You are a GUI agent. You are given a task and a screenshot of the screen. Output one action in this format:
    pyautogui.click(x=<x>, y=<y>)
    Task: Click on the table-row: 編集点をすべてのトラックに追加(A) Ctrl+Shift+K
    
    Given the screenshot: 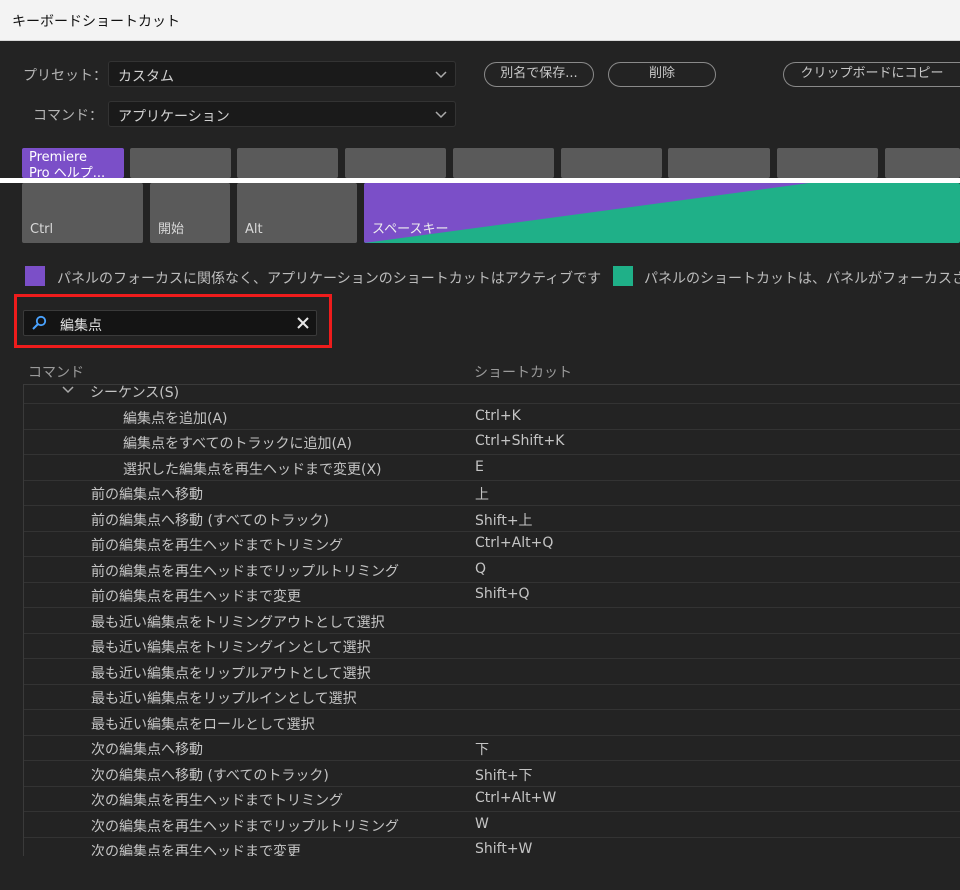 What is the action you would take?
    pyautogui.click(x=492, y=442)
    